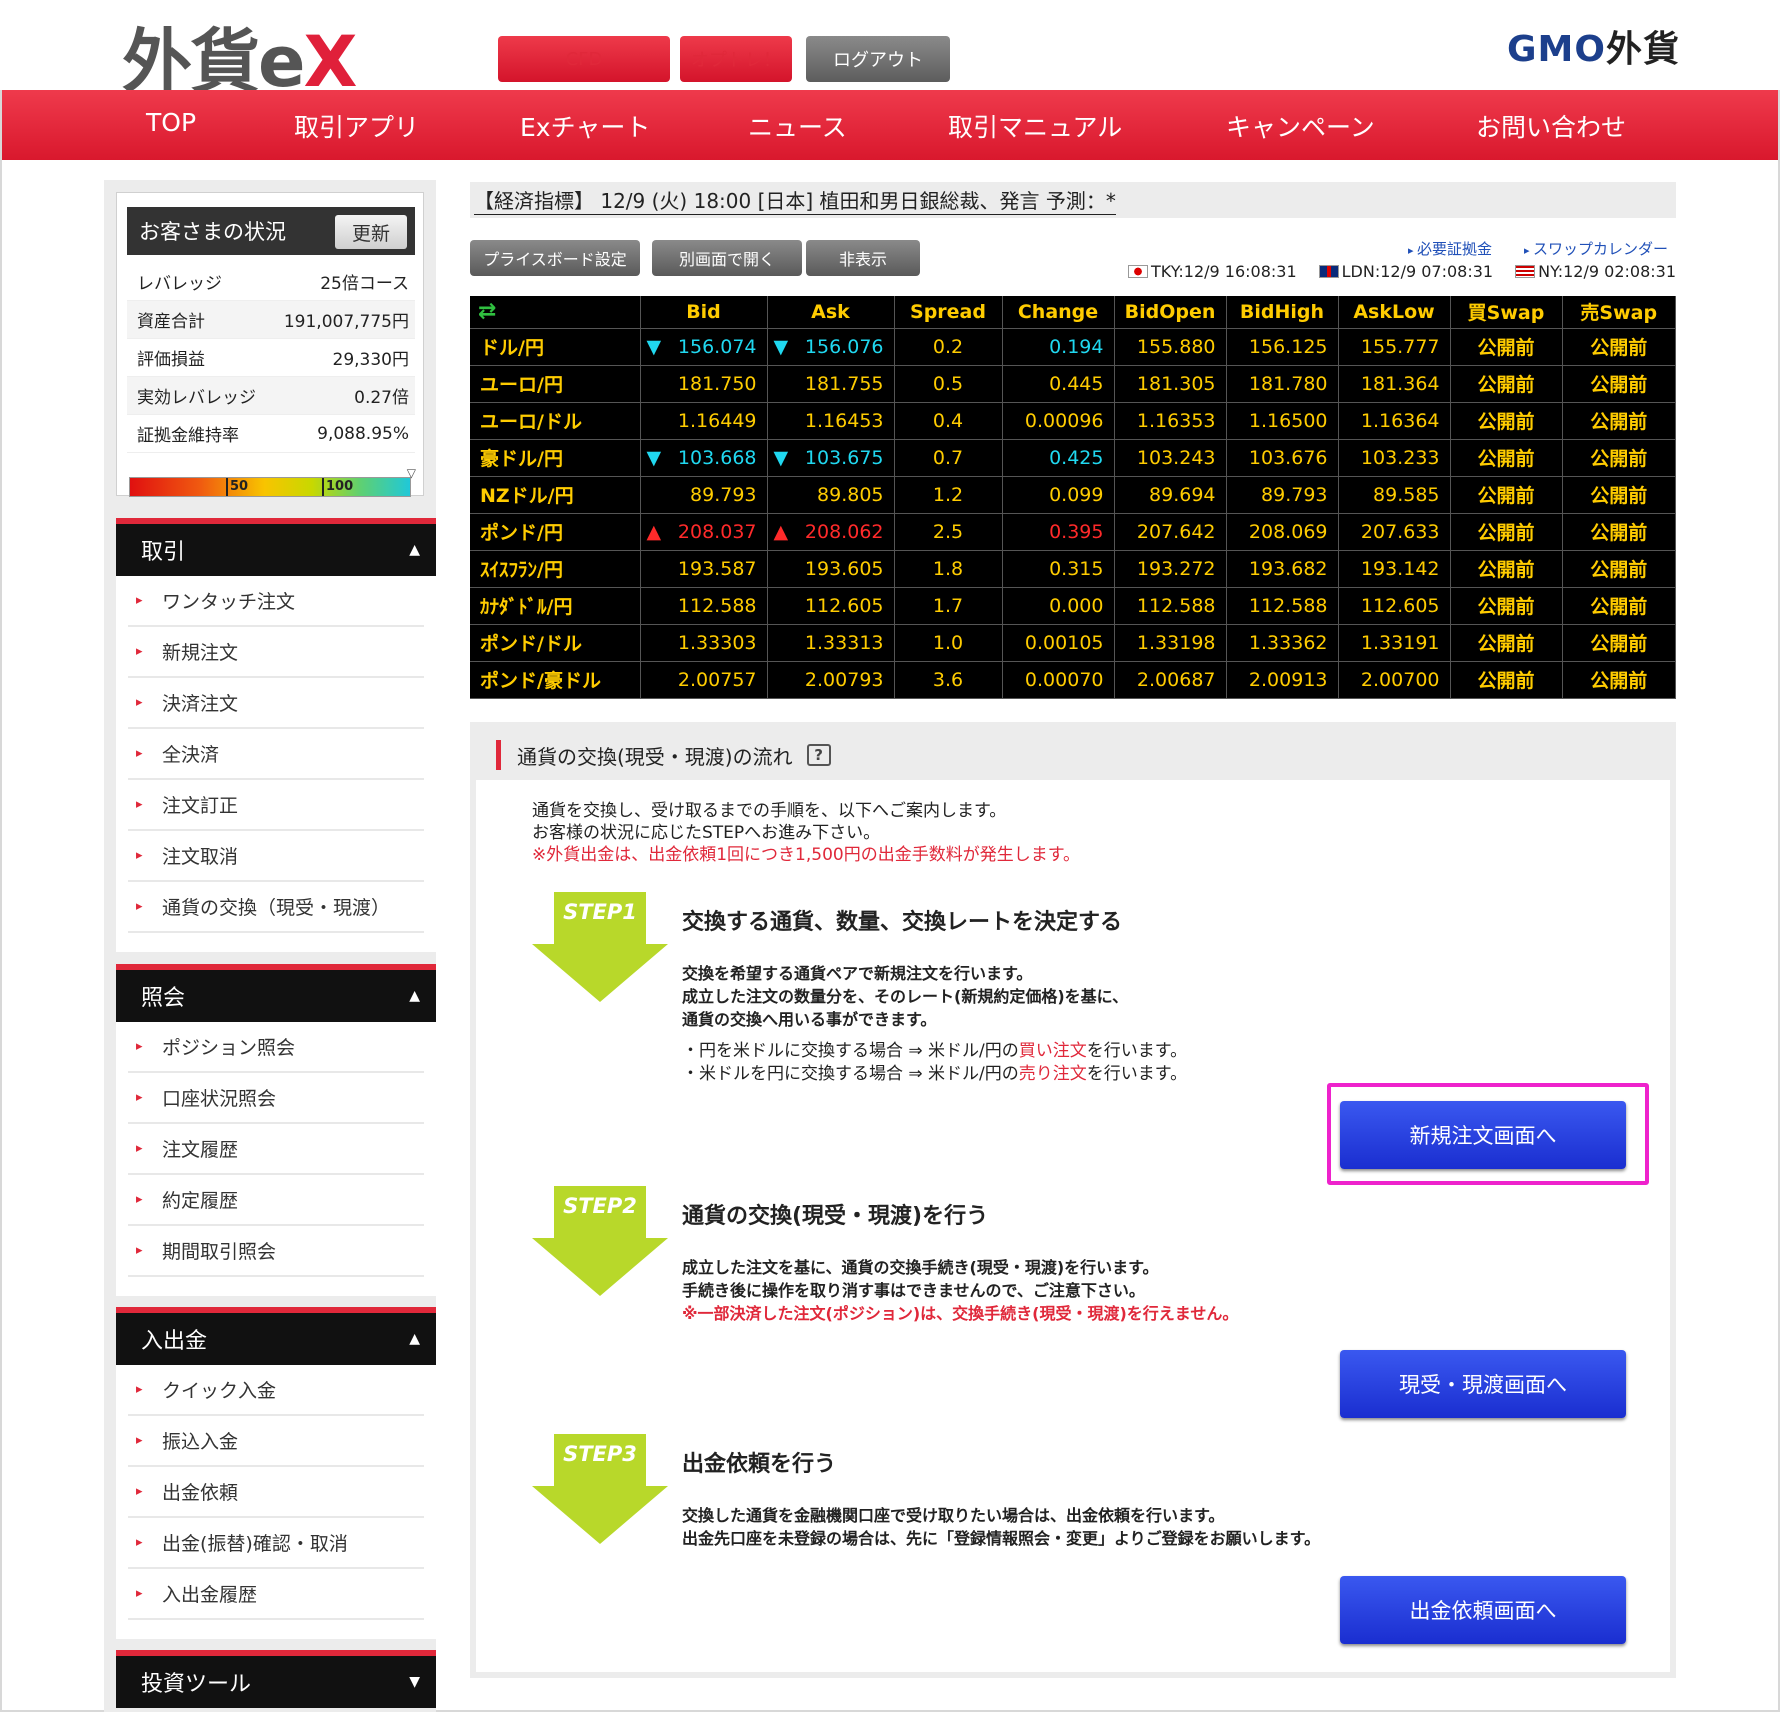  I want to click on sidebar-list-deposit-withdrawal: クイック入金 振込入金 出金依頼 出金(振替)確認・取消 入出金履歴, so click(276, 1502).